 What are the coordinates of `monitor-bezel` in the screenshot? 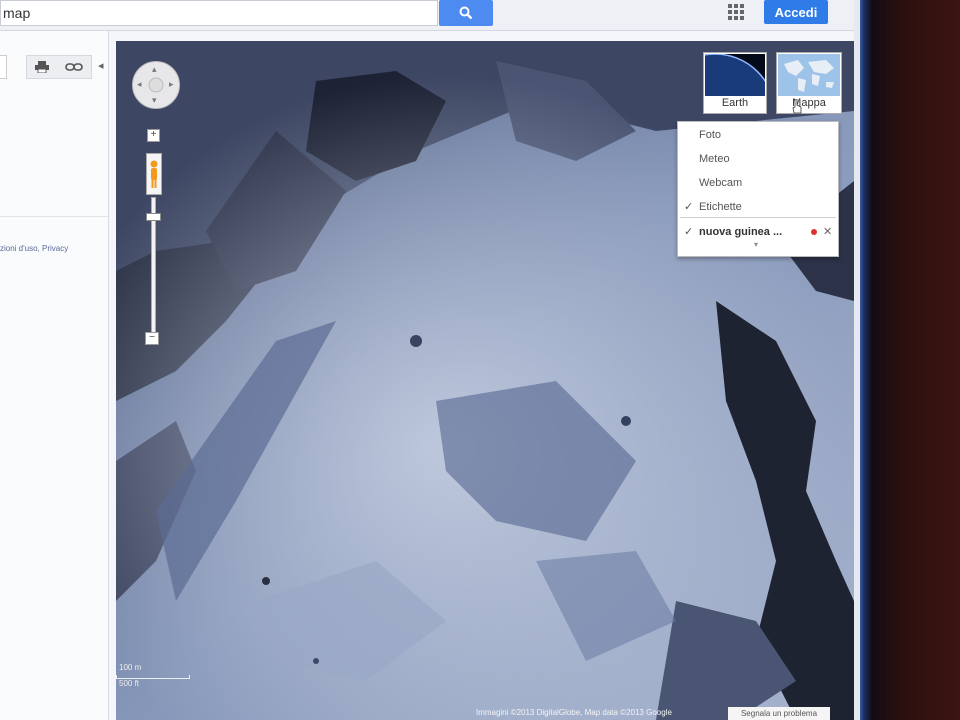 It's located at (910, 360).